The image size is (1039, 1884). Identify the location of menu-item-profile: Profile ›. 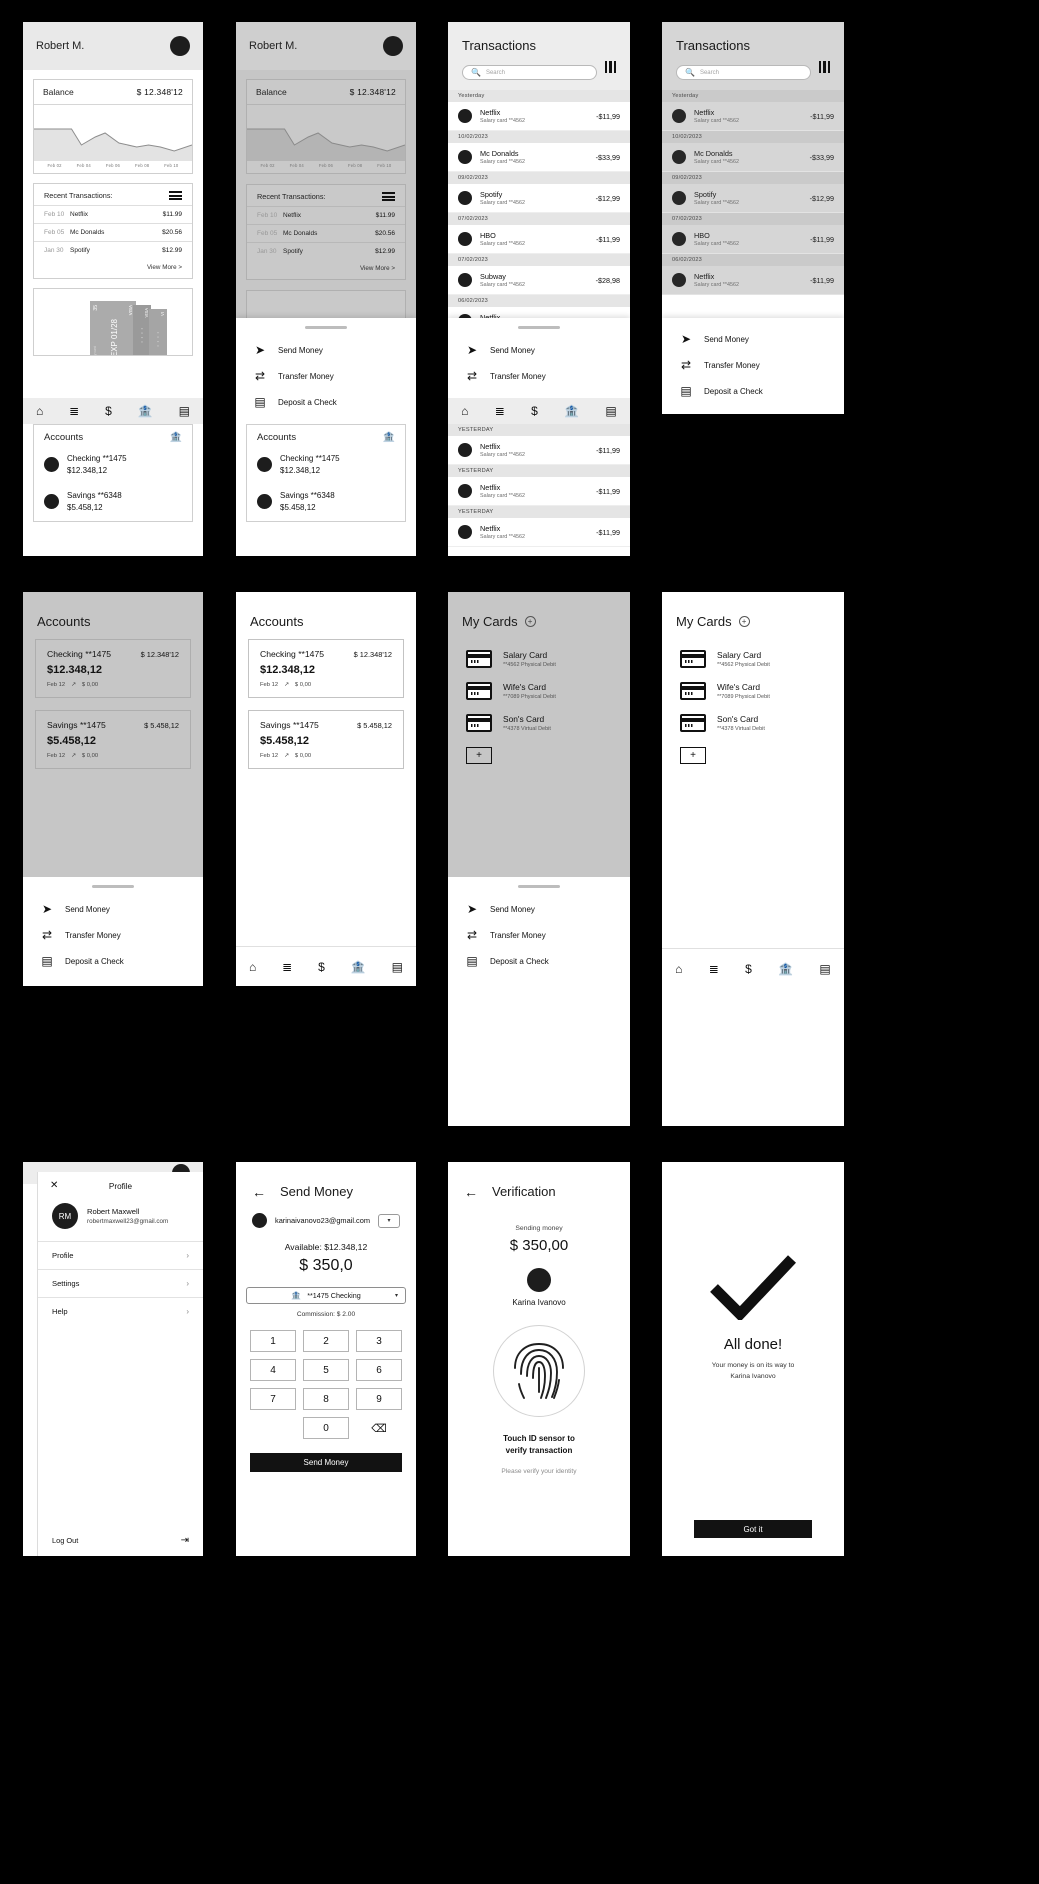
(120, 1255).